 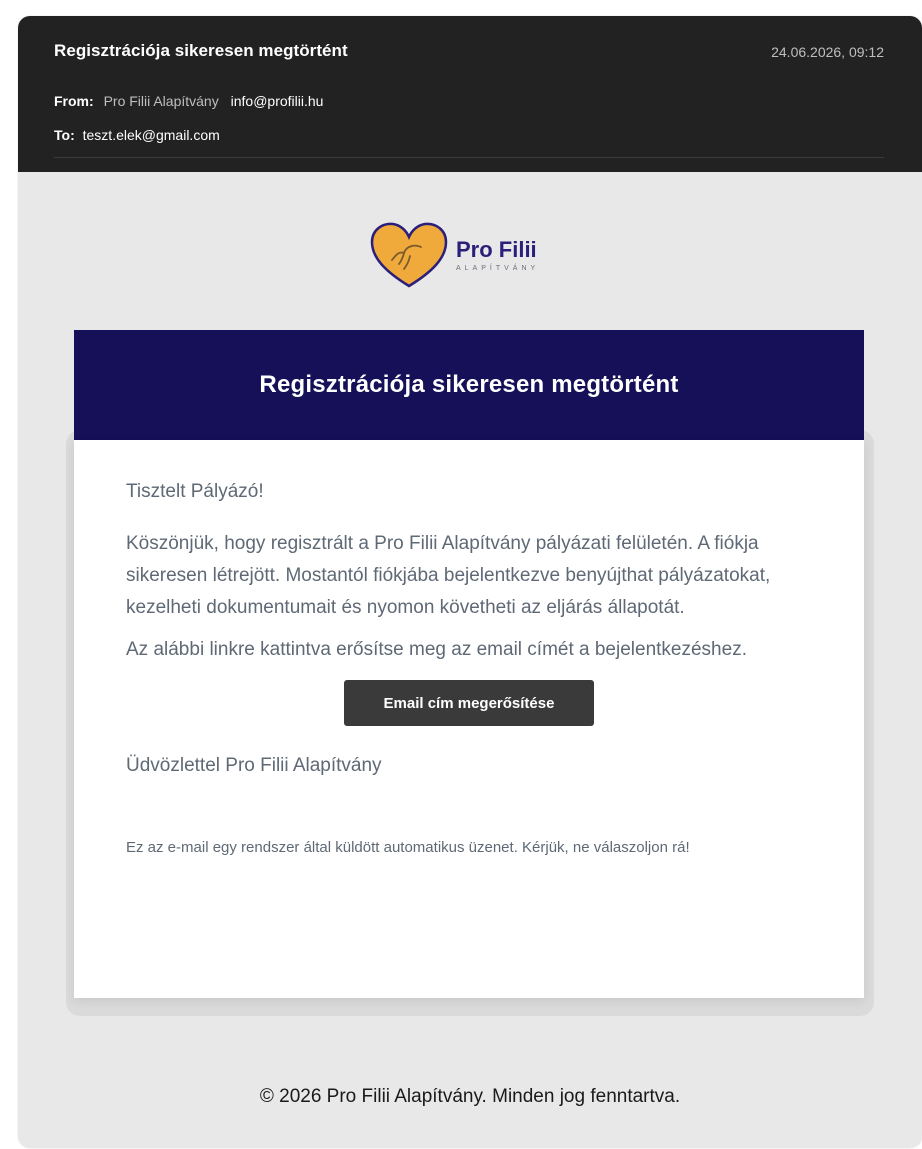 I want to click on logo-wordmark: Pro Filii ALAPÍTVÁNY, so click(x=498, y=255).